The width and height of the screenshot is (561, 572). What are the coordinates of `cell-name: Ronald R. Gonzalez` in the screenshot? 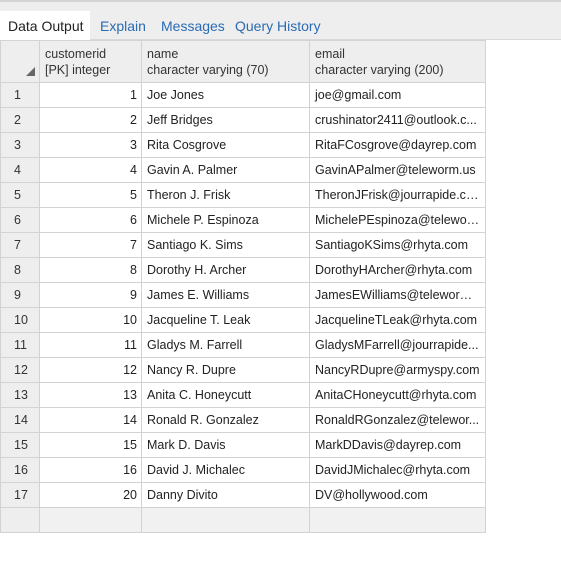 It's located at (225, 420).